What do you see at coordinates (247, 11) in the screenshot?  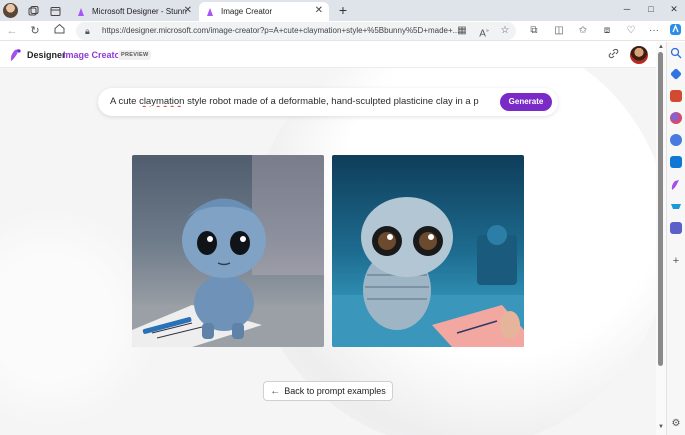 I see `tab-title: Image Creator` at bounding box center [247, 11].